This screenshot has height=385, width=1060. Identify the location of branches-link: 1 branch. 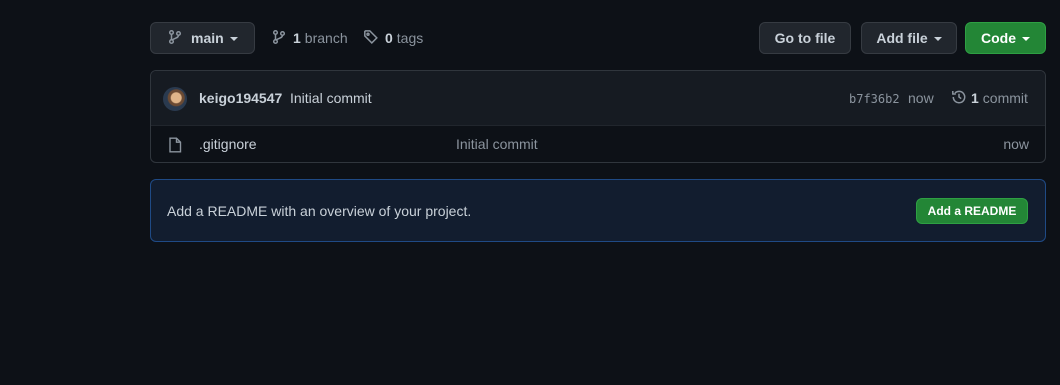
(309, 38).